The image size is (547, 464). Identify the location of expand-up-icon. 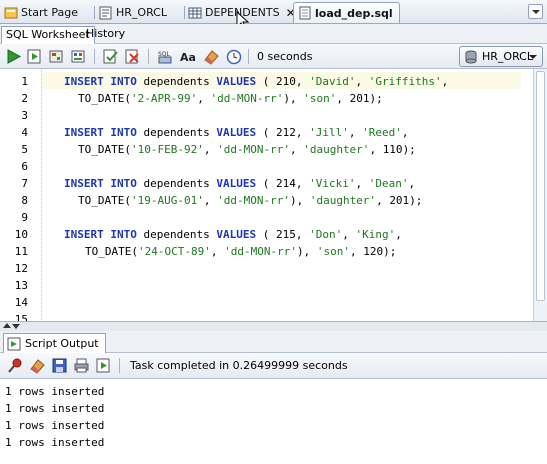
(7, 325).